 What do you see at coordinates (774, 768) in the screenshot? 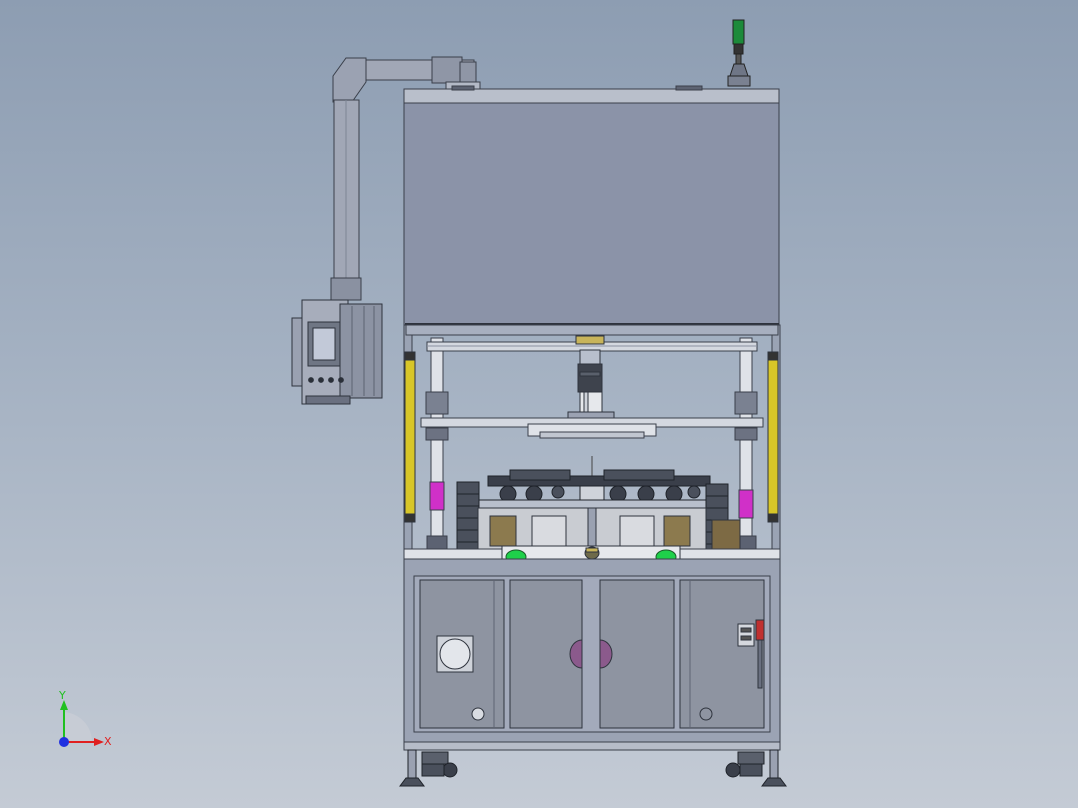
I see `foot-right` at bounding box center [774, 768].